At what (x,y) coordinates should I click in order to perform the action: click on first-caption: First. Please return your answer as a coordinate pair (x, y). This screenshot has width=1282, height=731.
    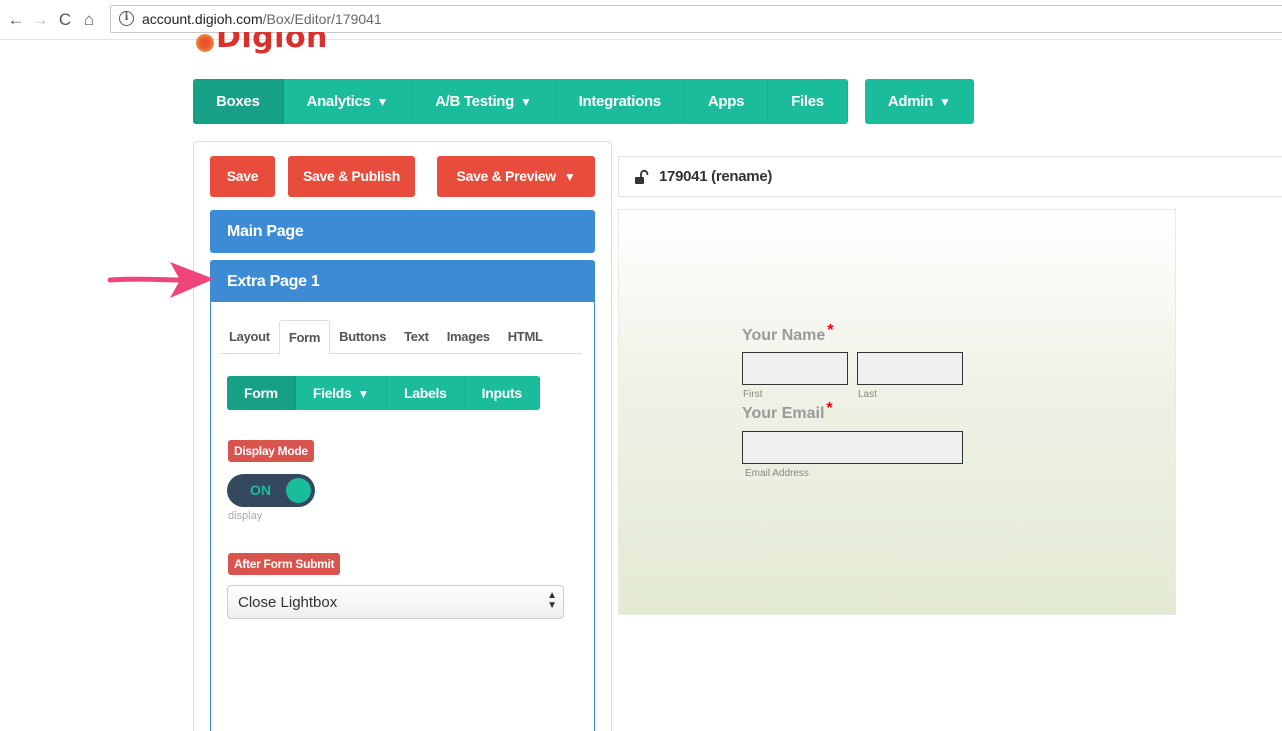
    Looking at the image, I should click on (753, 394).